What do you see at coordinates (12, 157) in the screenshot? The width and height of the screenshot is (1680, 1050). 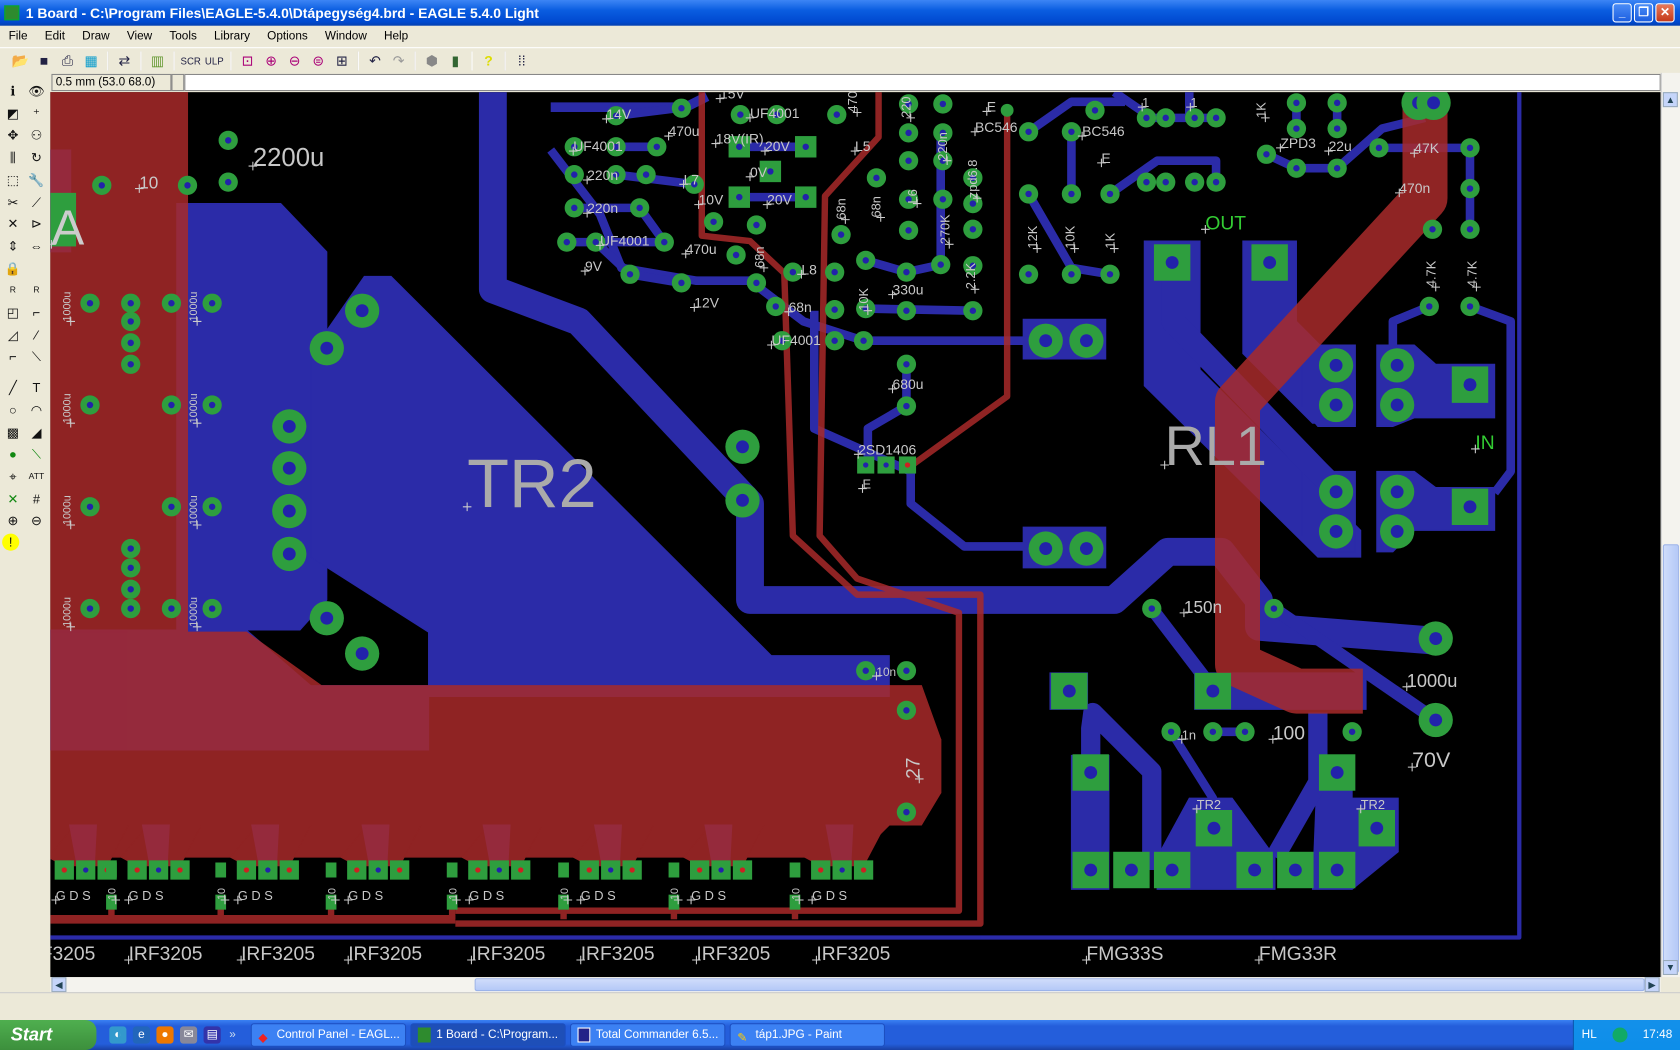 I see `mirror-icon: ⫼` at bounding box center [12, 157].